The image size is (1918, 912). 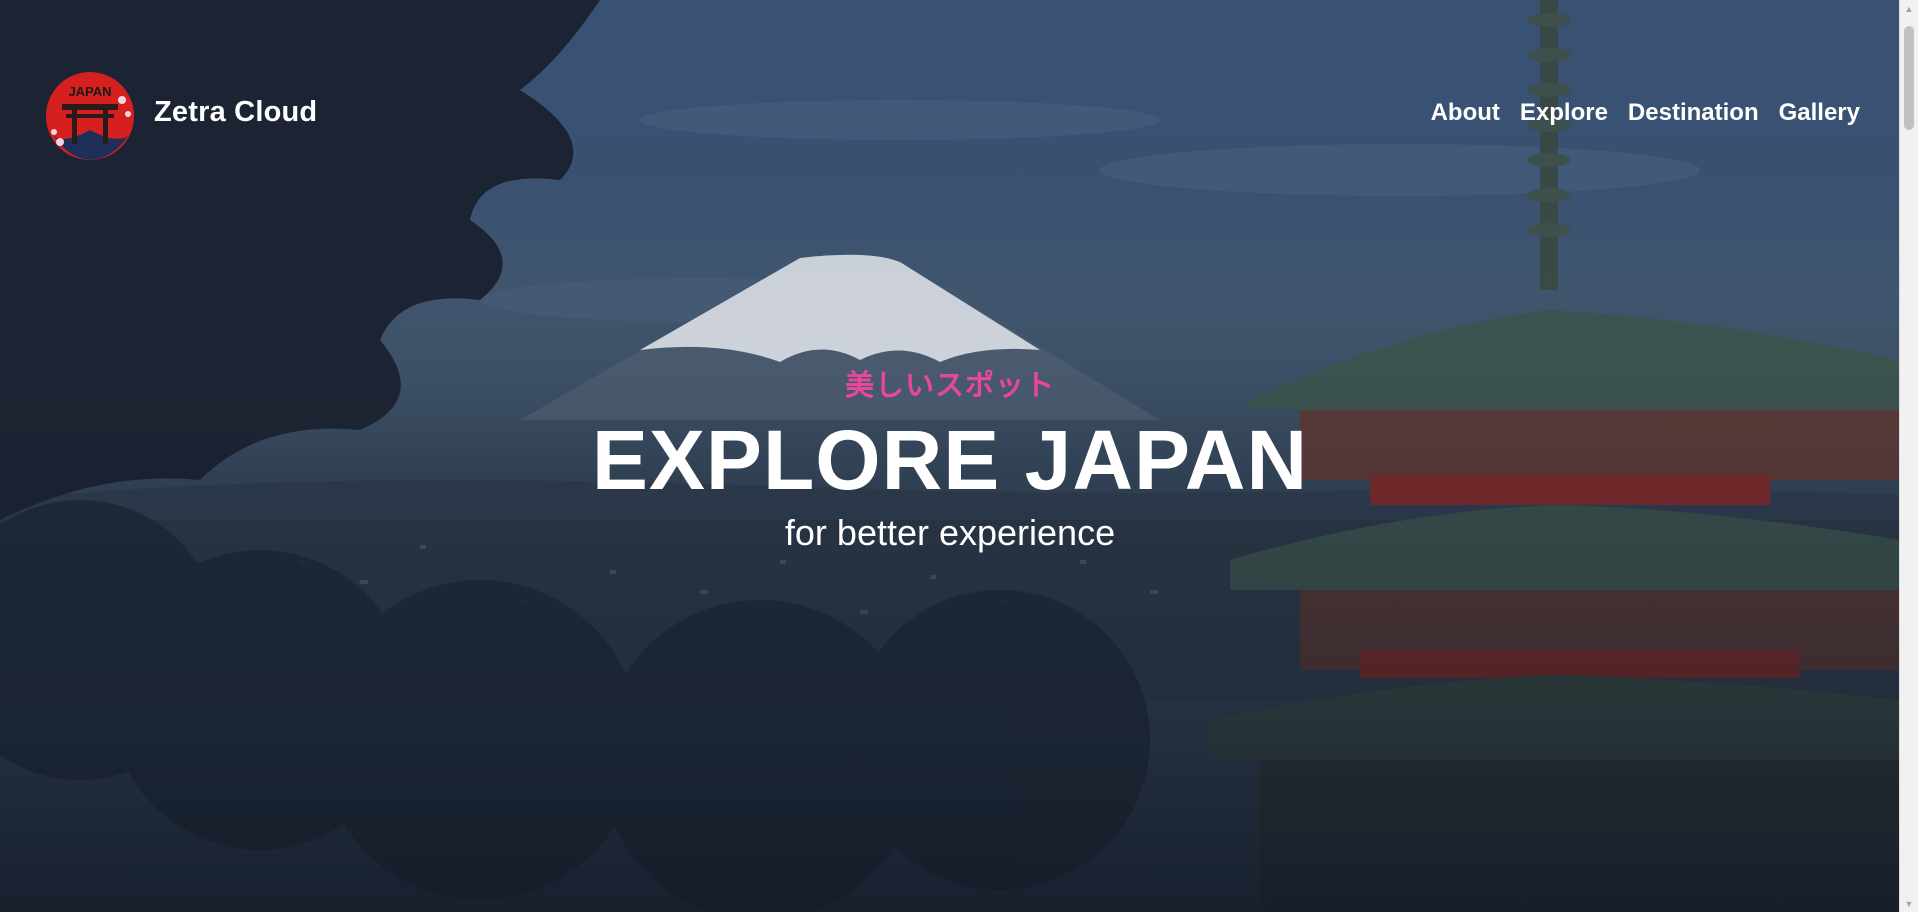 What do you see at coordinates (235, 112) in the screenshot?
I see `brand-name: Zetra Cloud` at bounding box center [235, 112].